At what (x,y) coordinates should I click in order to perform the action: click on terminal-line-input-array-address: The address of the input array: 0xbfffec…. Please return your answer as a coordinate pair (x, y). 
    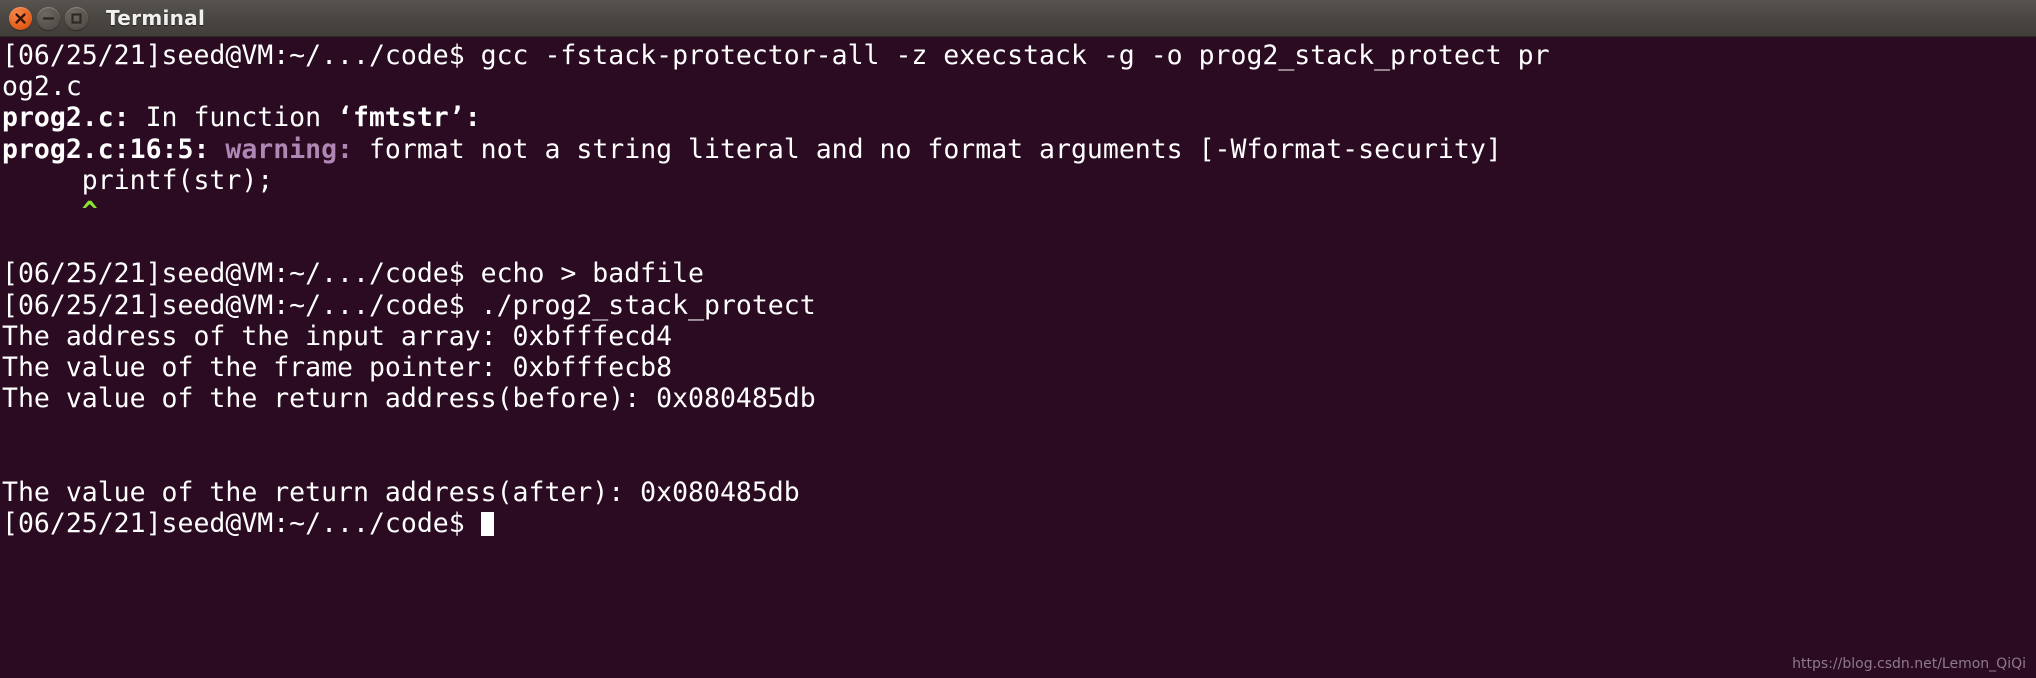
    Looking at the image, I should click on (1019, 336).